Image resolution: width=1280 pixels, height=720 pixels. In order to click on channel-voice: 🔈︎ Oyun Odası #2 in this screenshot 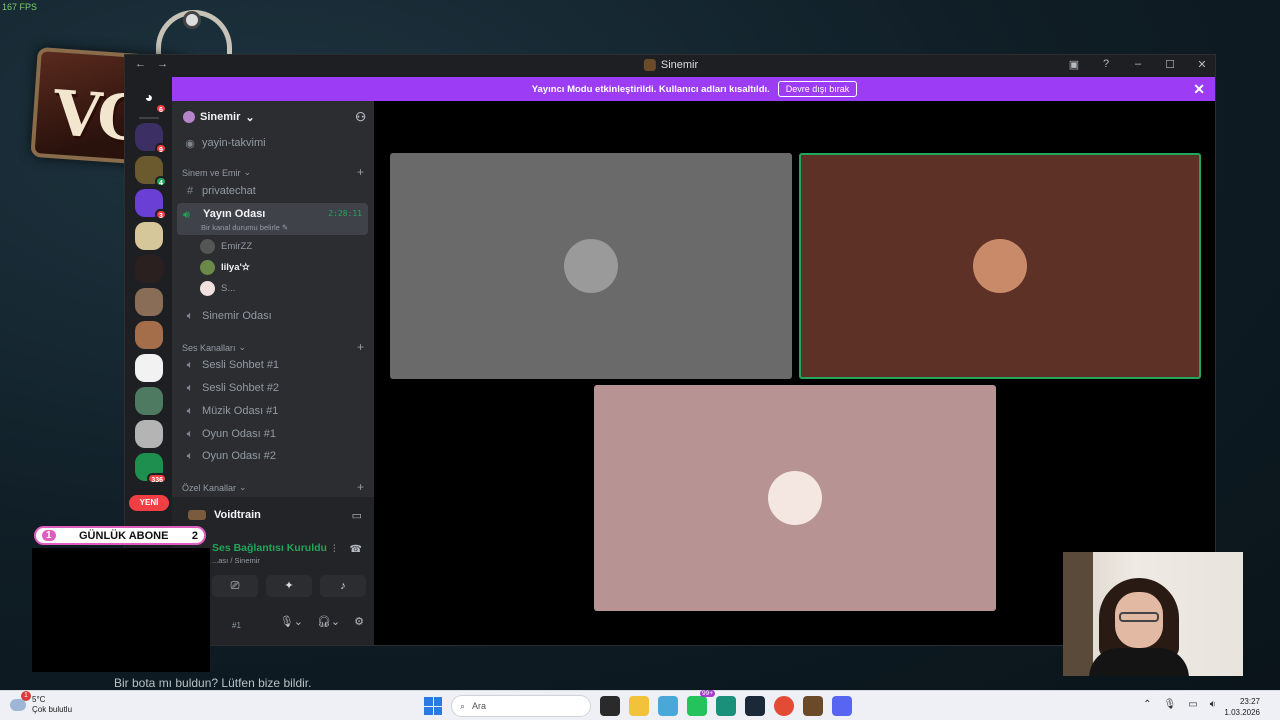, I will do `click(273, 456)`.